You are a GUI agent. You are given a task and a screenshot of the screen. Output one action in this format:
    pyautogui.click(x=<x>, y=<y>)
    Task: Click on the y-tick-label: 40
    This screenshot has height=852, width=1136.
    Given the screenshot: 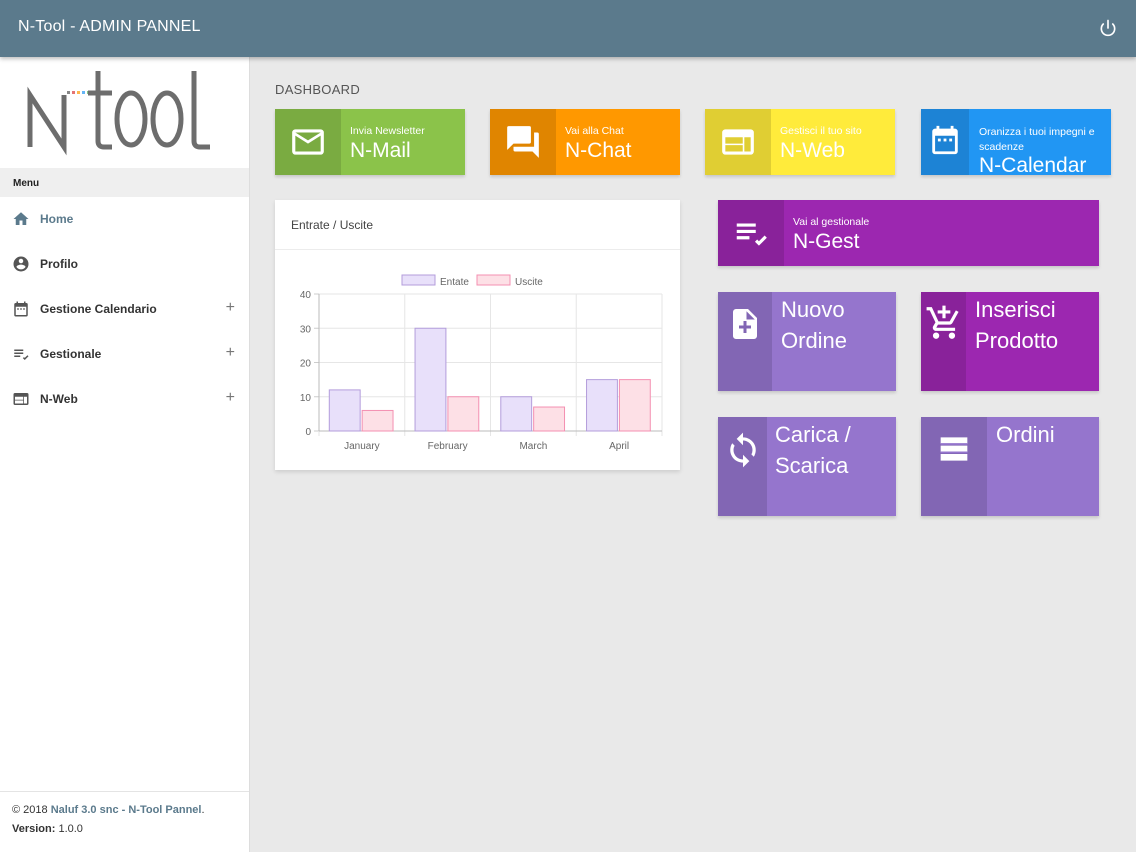 What is the action you would take?
    pyautogui.click(x=306, y=295)
    